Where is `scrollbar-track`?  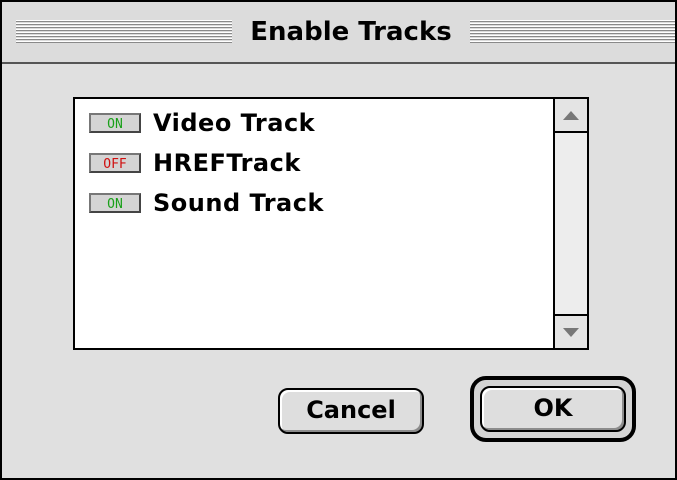
scrollbar-track is located at coordinates (571, 223).